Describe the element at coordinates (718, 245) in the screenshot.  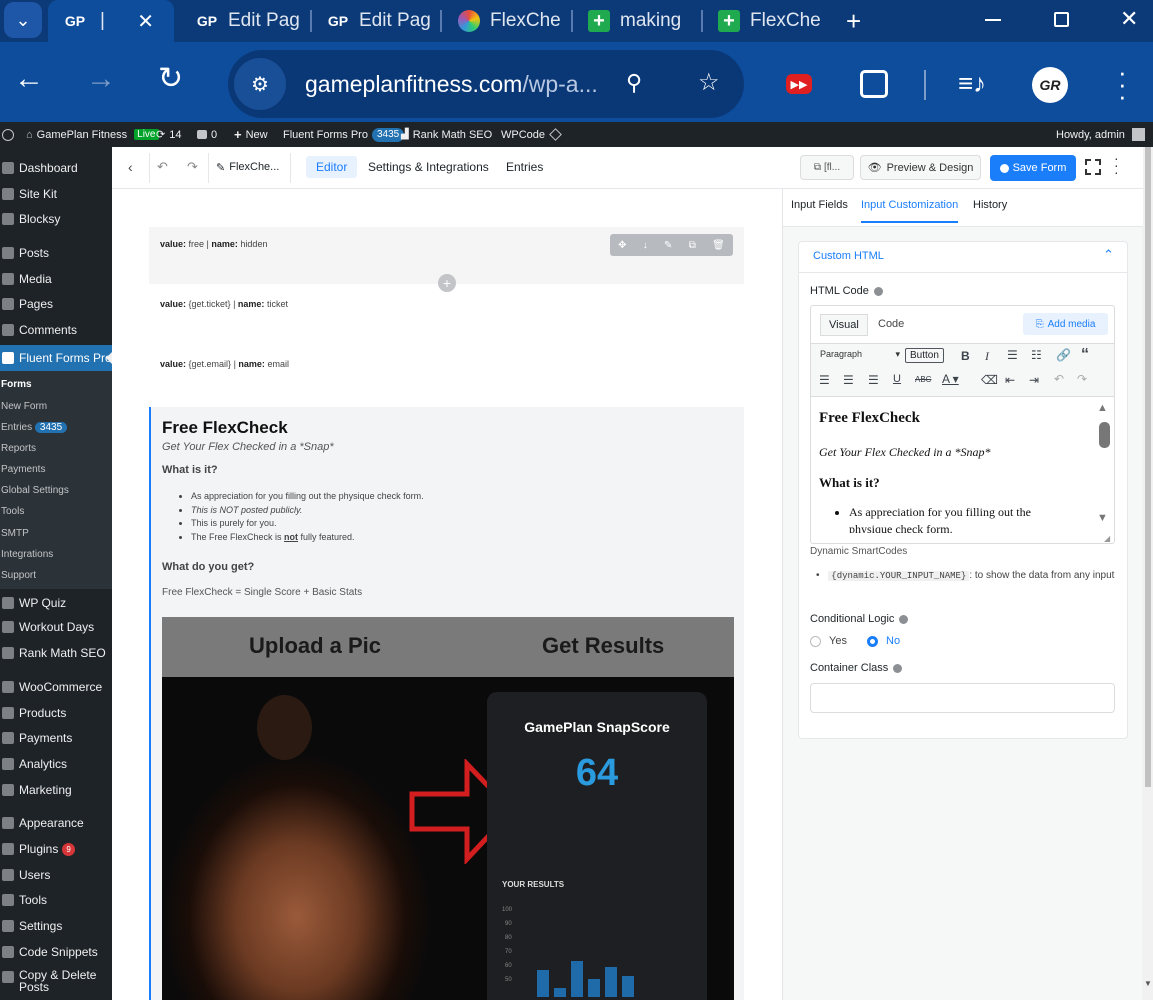
I see `trash-icon: 🗑` at that location.